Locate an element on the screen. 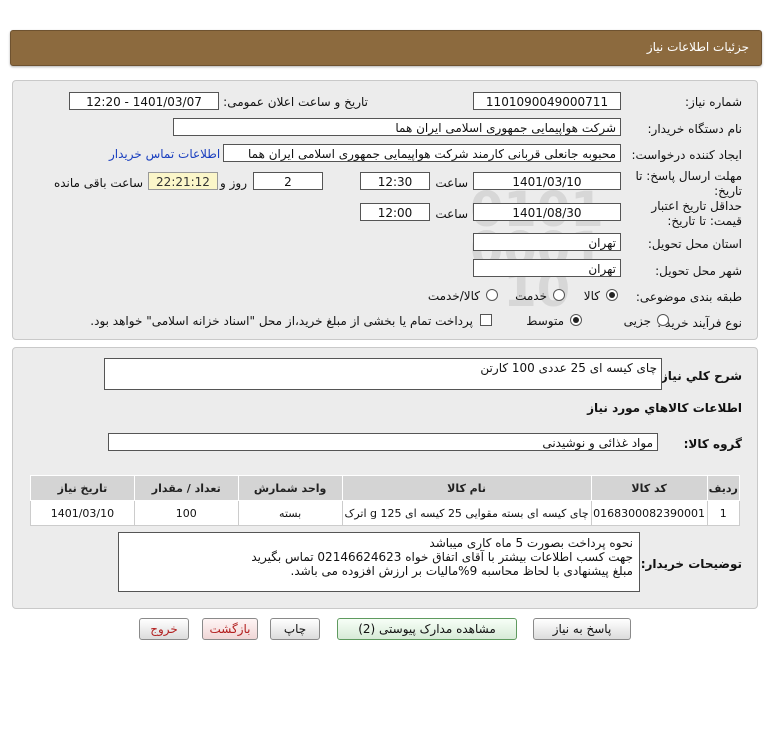  process-option-minor: جزیی is located at coordinates (637, 321).